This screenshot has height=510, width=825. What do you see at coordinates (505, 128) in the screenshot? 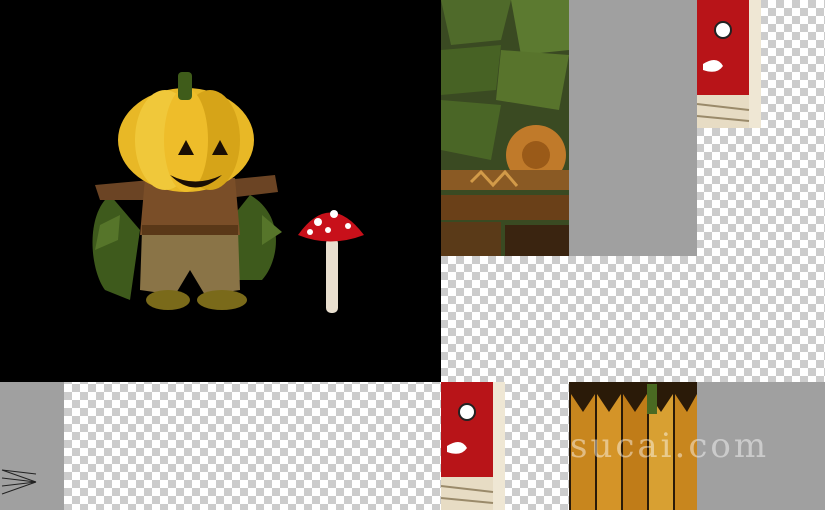
I see `foliage-texture` at bounding box center [505, 128].